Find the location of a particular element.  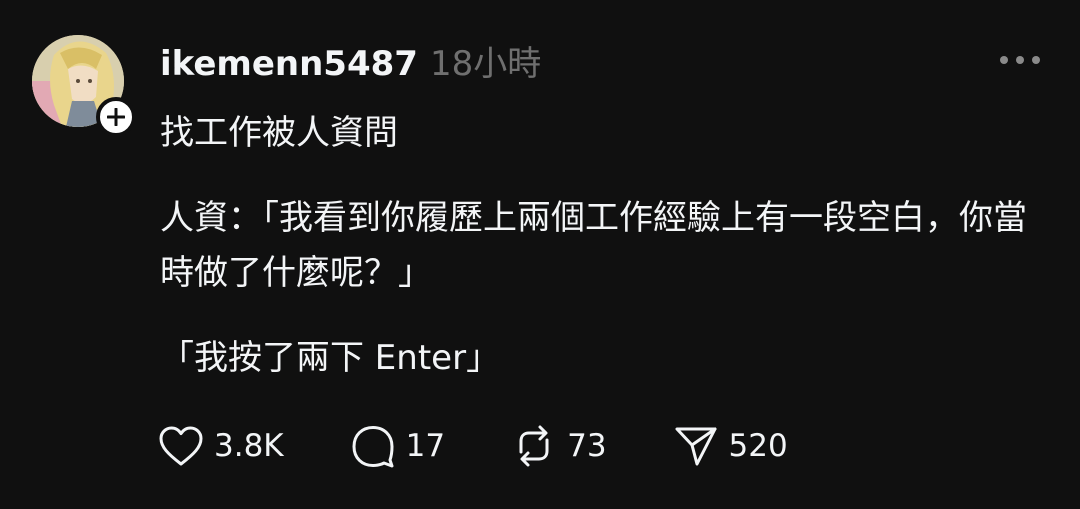

plus-icon is located at coordinates (116, 117).